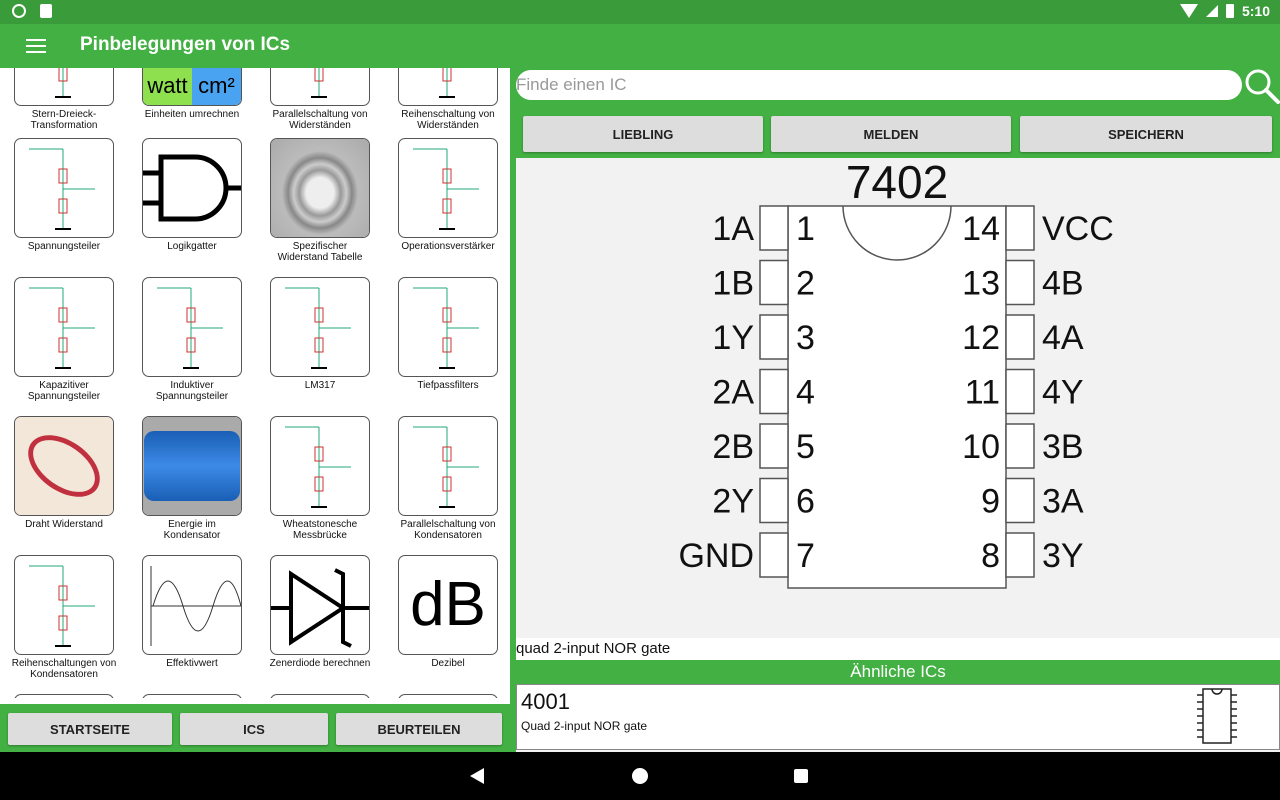 The height and width of the screenshot is (800, 1280). Describe the element at coordinates (64, 327) in the screenshot. I see `capacitive-divider-icon` at that location.